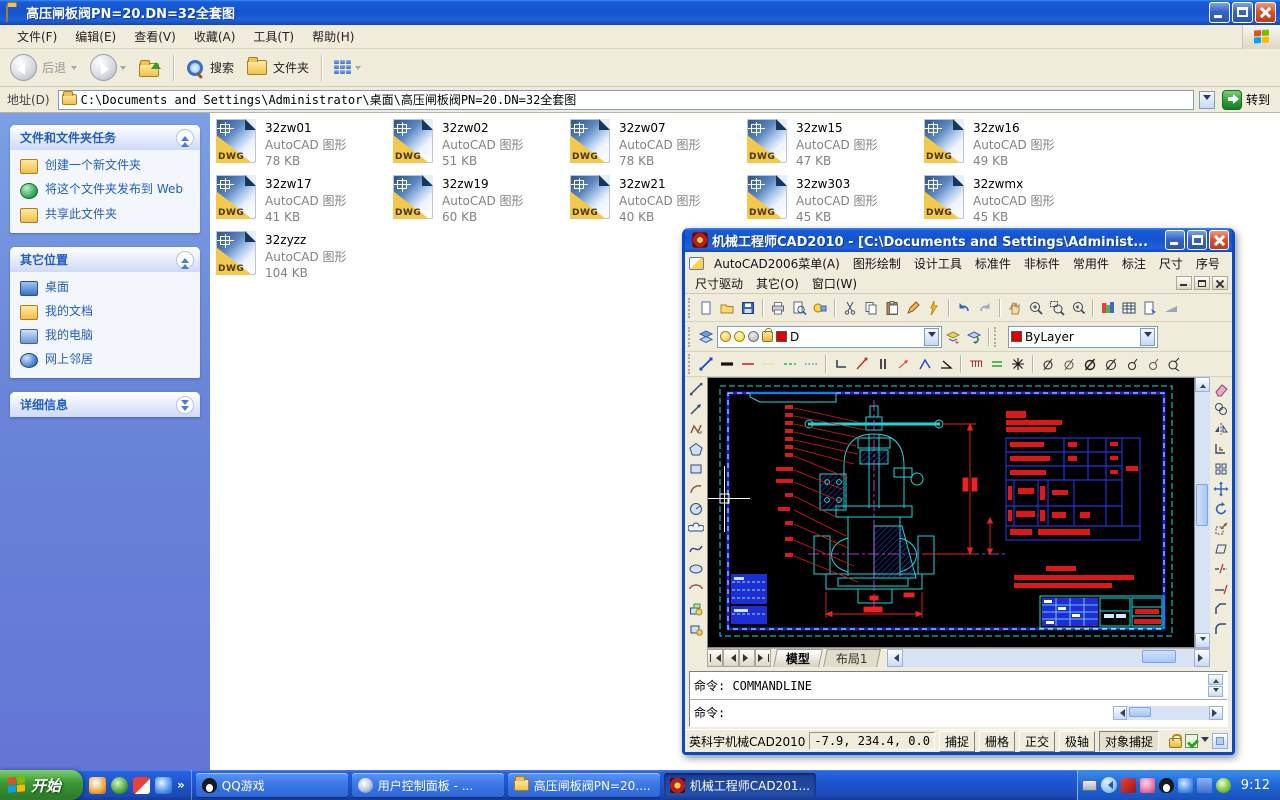 The image size is (1280, 800). I want to click on preview-icon, so click(799, 308).